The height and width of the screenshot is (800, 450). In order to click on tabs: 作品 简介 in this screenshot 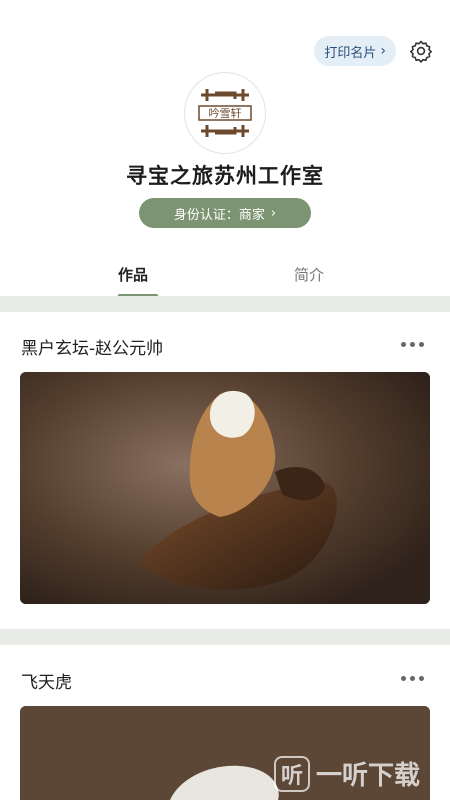, I will do `click(225, 278)`.